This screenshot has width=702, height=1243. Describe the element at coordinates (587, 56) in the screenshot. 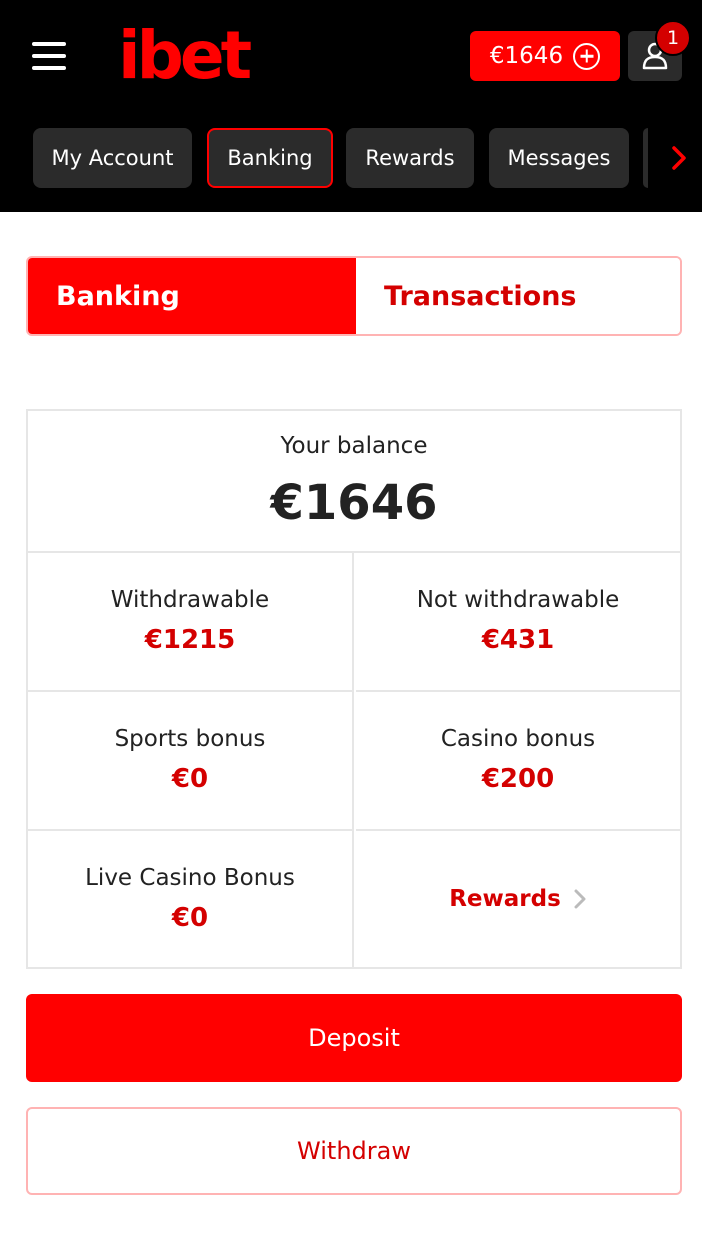

I see `plus-circle-icon` at that location.